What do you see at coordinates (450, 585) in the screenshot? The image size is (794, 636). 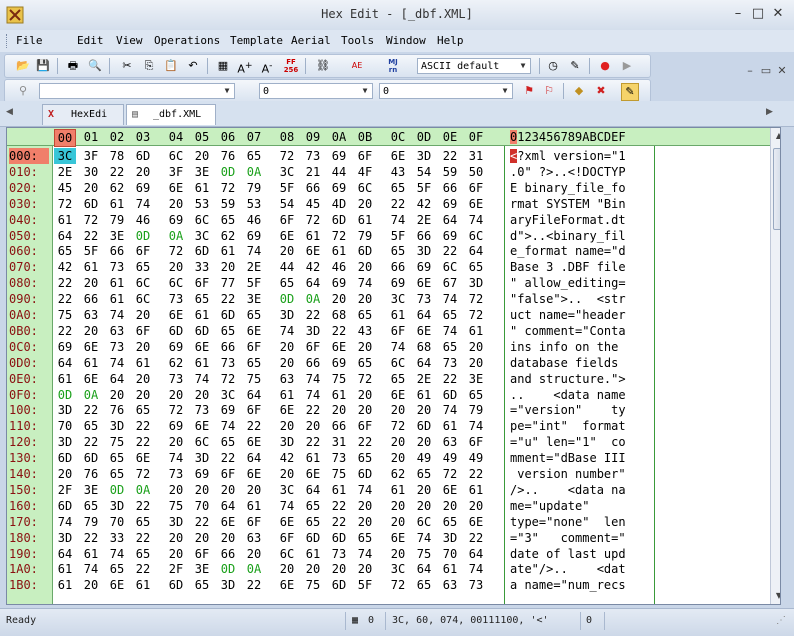 I see `hex-byte: 63` at bounding box center [450, 585].